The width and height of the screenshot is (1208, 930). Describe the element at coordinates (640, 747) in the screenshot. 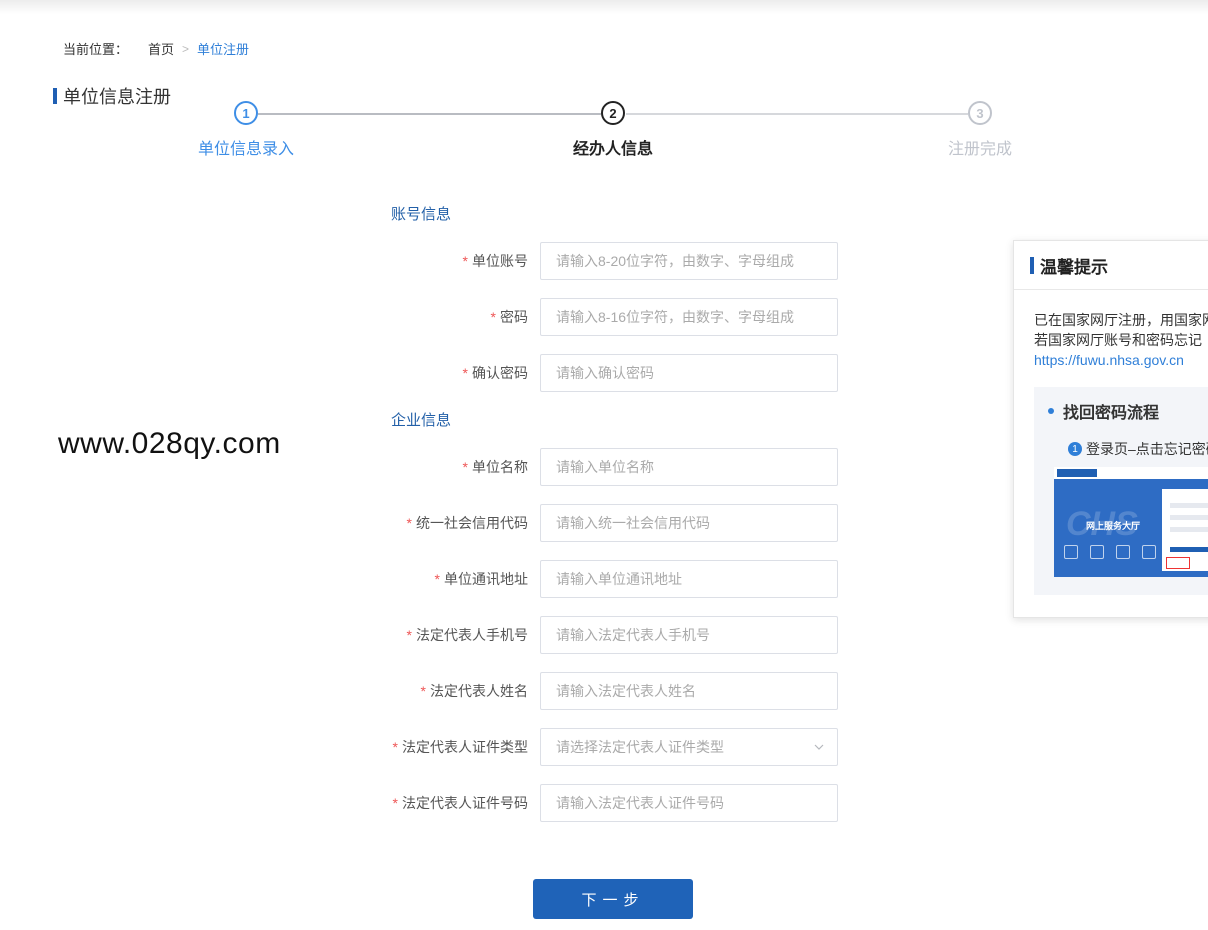

I see `legal-id-type-placeholder: 请选择法定代表人证件类型` at that location.